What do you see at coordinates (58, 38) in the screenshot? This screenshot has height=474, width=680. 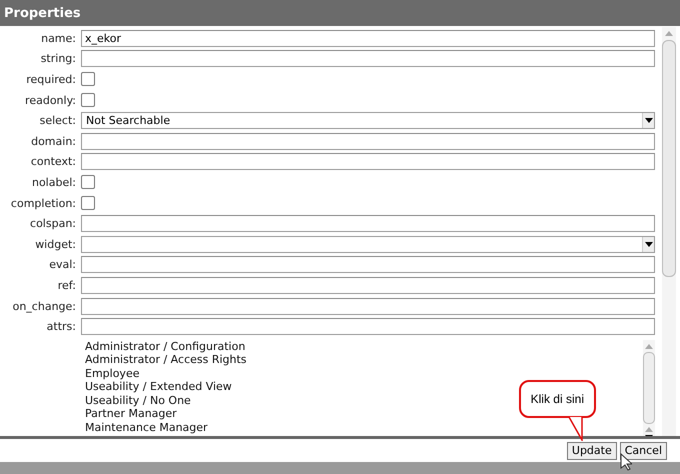 I see `field-label: name:` at bounding box center [58, 38].